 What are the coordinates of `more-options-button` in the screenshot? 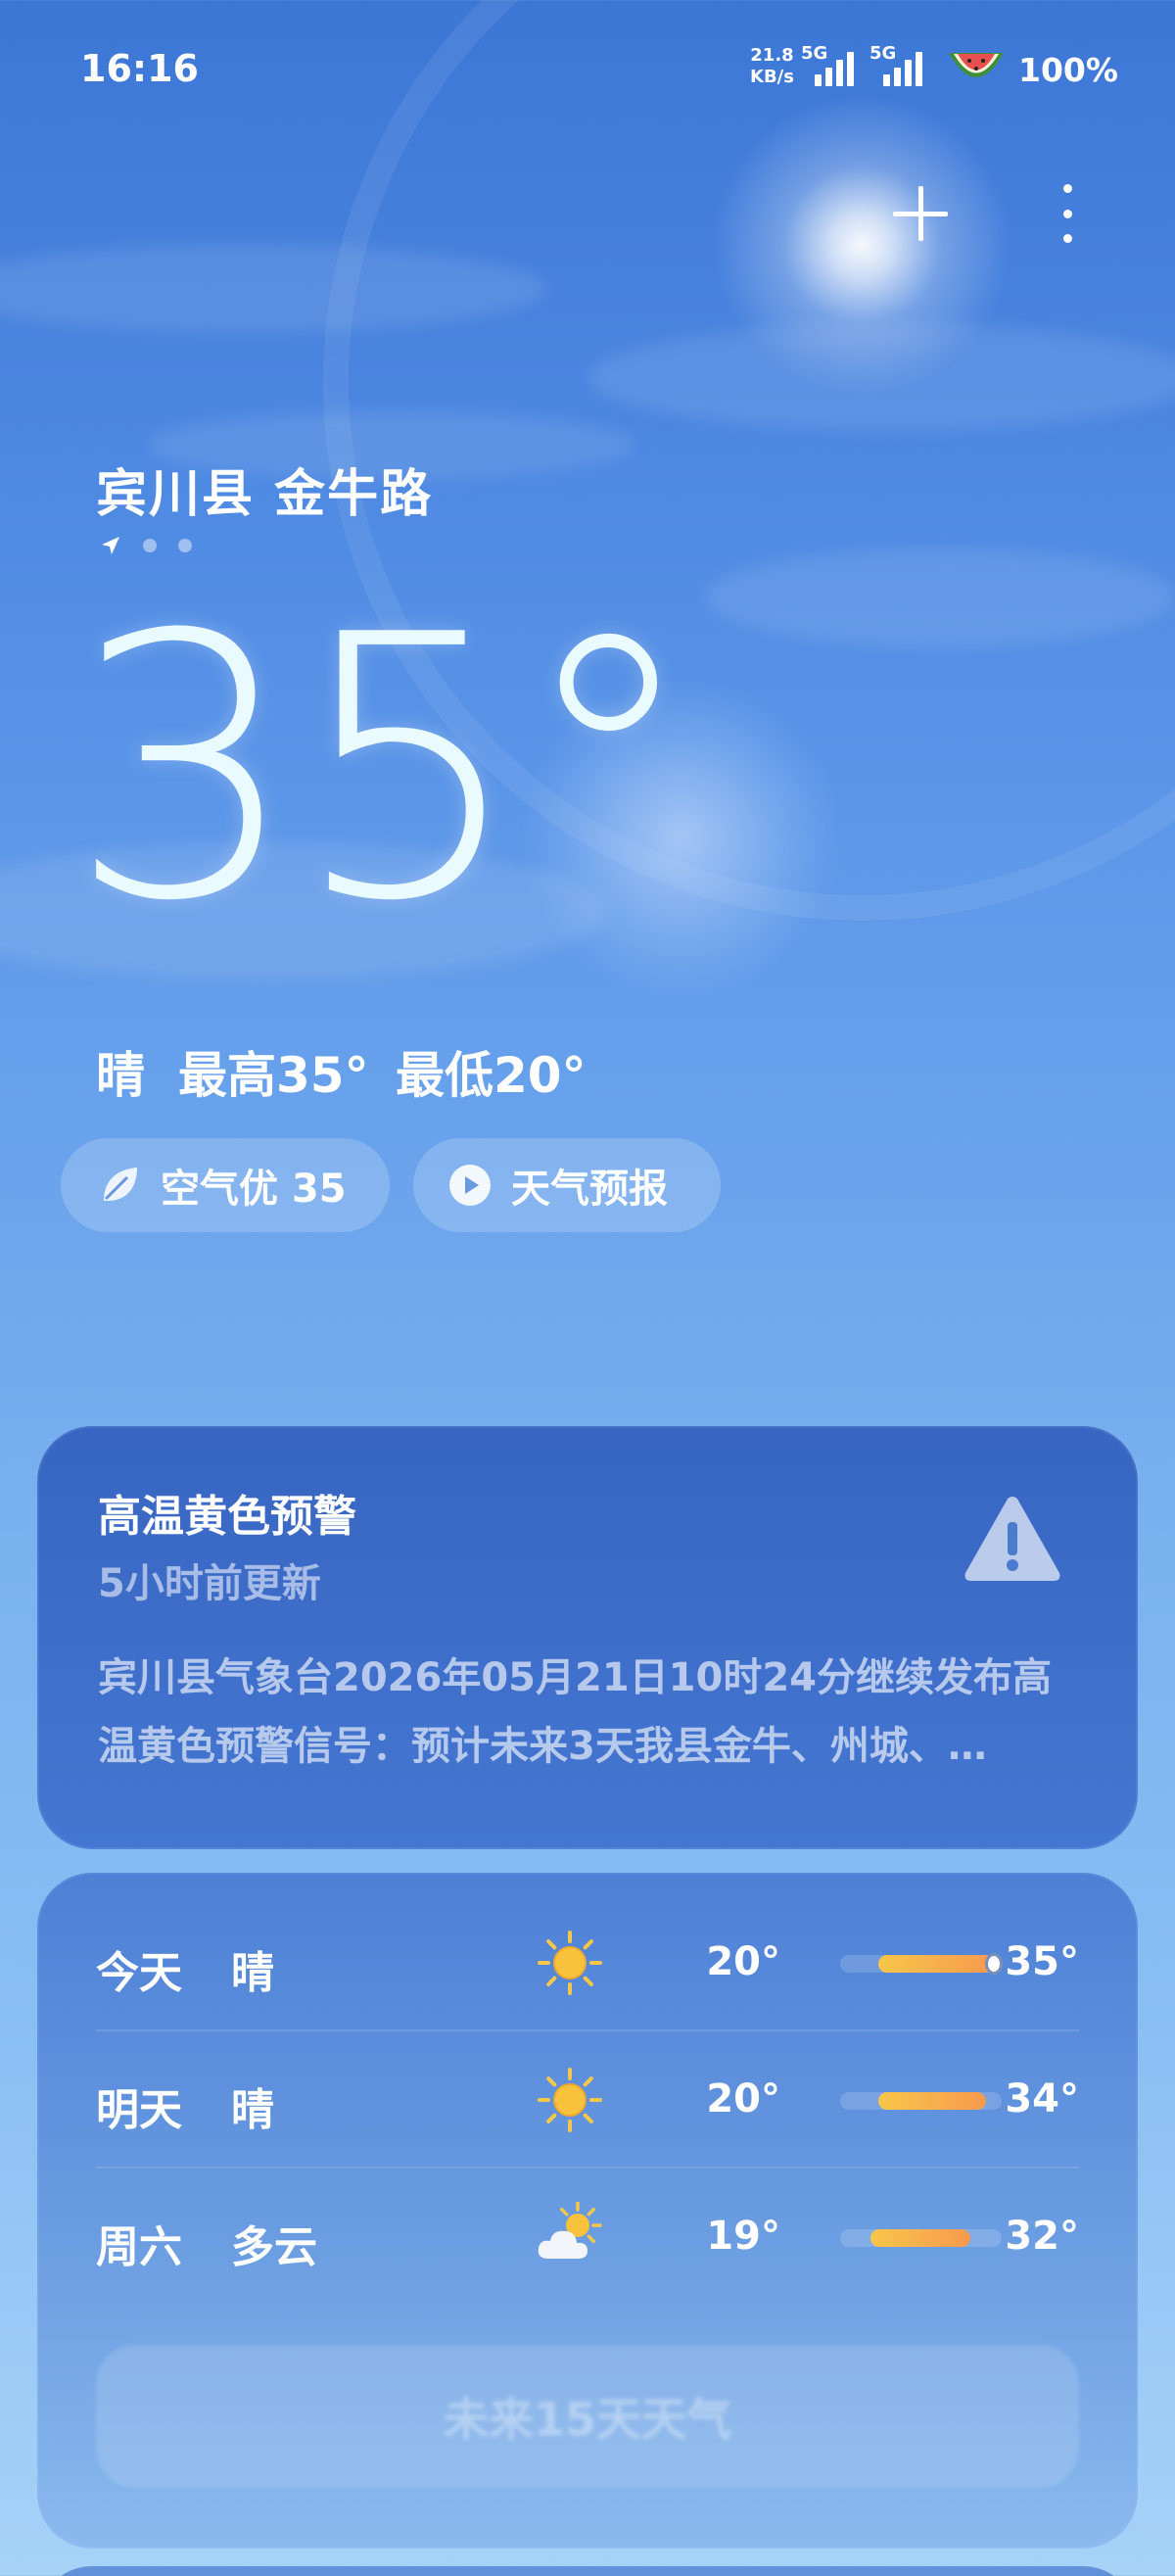 It's located at (1067, 214).